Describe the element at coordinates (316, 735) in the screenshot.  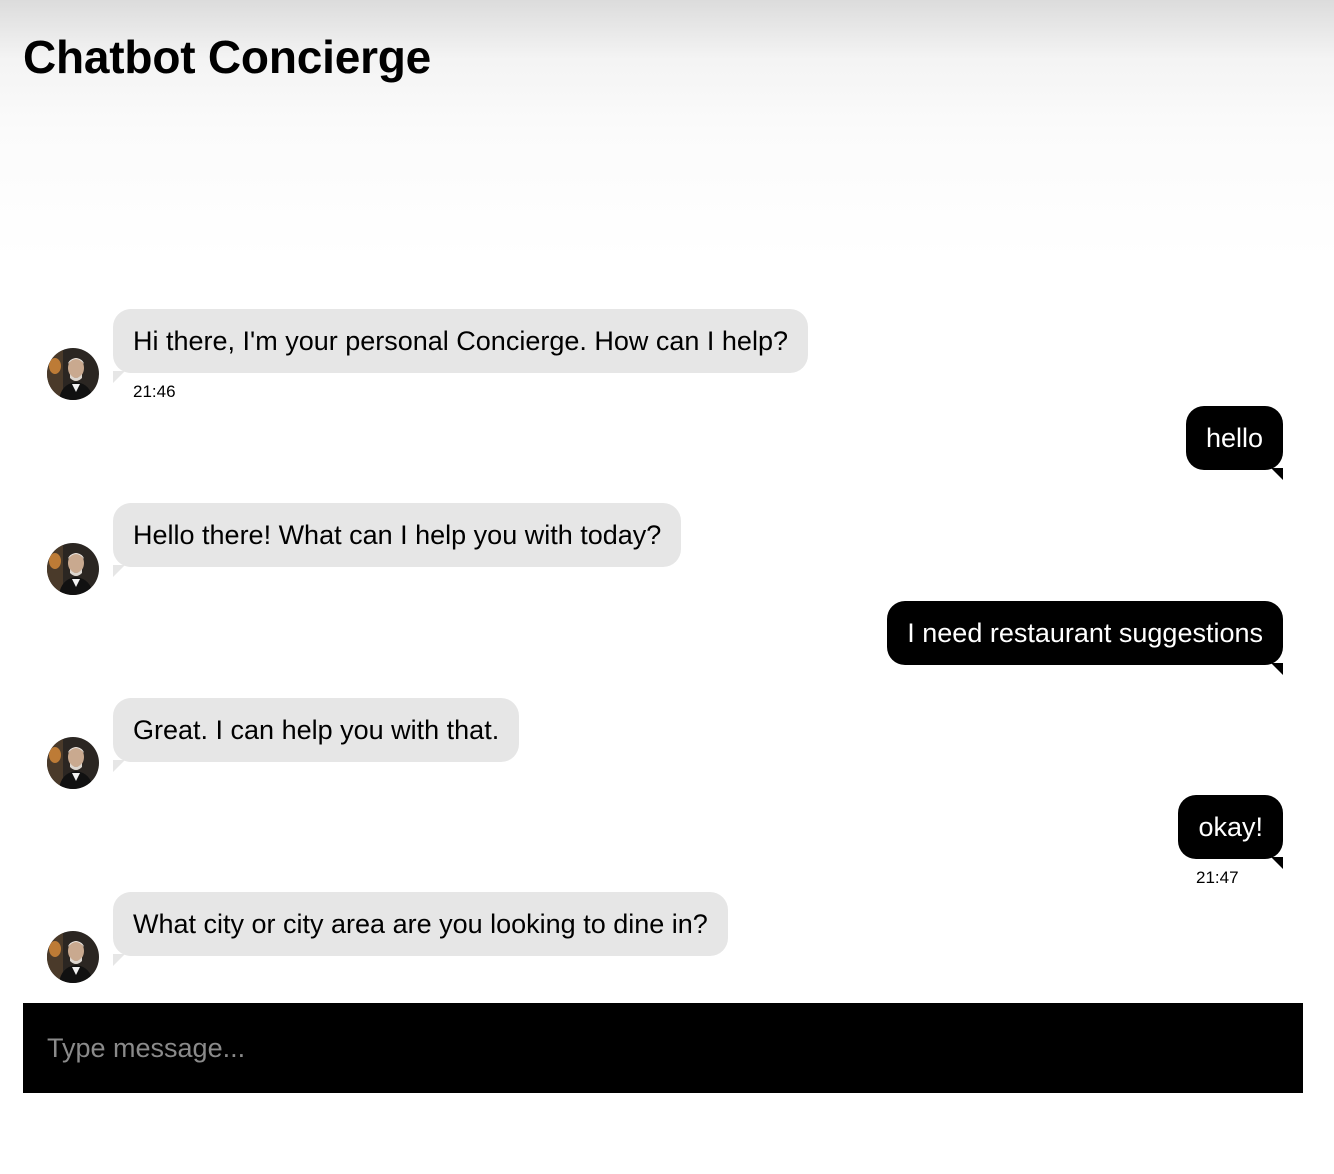
I see `bot-message-bubble: Great. I can help you with that.` at that location.